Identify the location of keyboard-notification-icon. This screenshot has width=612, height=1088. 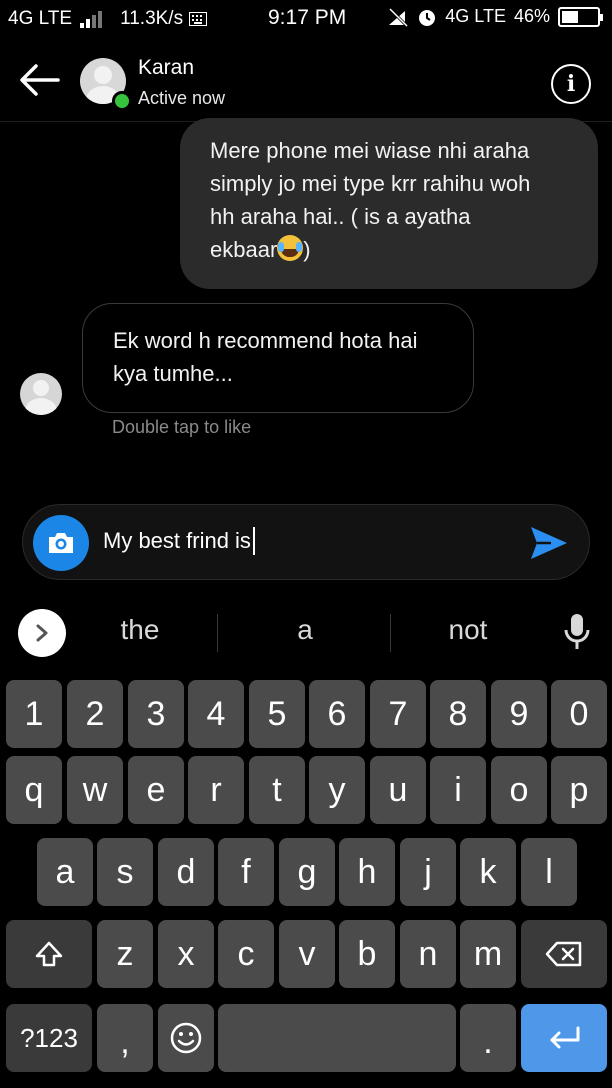
(198, 19).